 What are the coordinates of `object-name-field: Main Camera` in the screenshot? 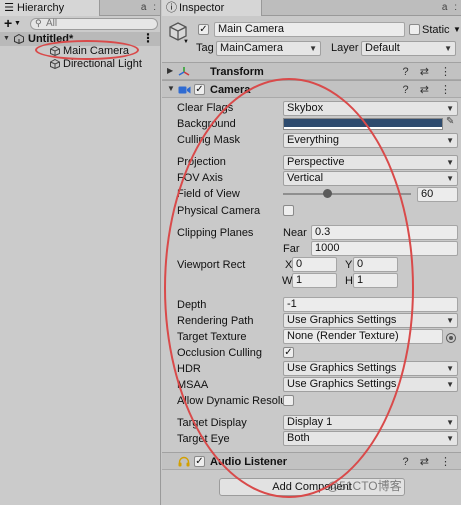 It's located at (309, 29).